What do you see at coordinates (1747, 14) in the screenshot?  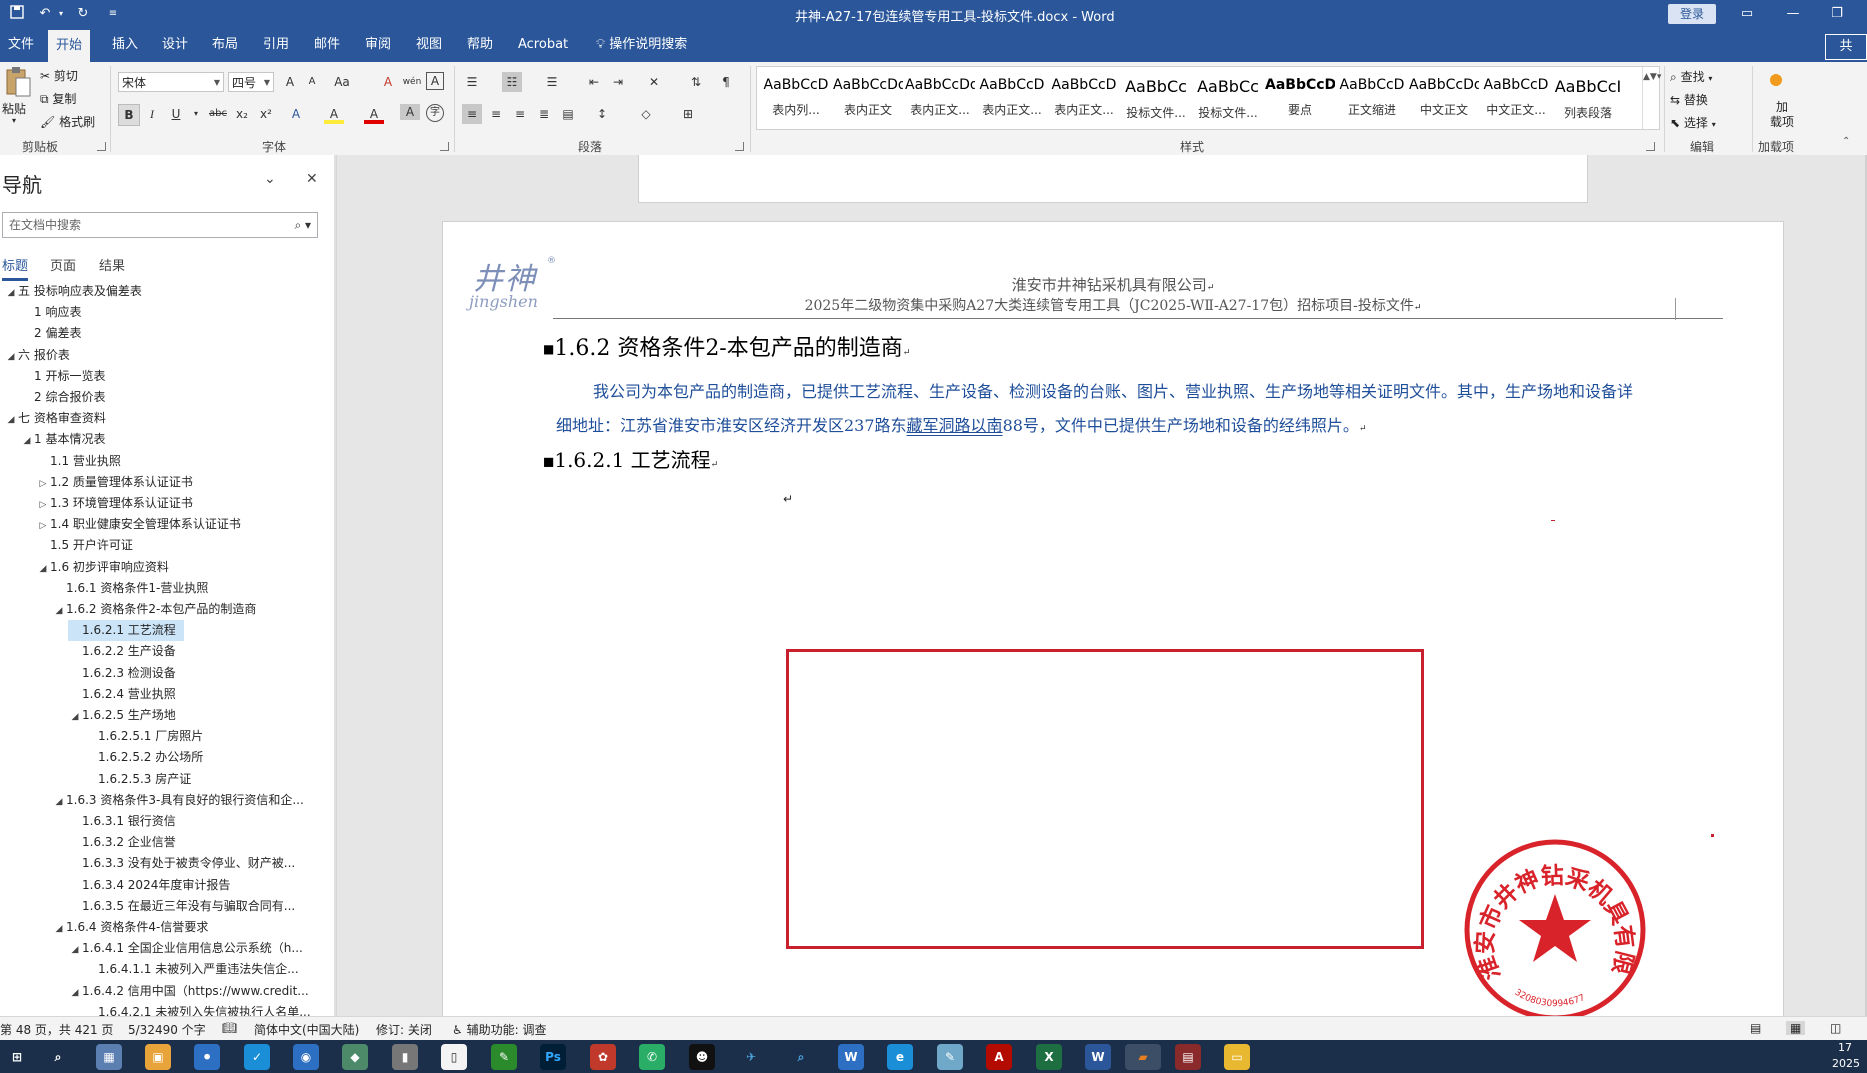 I see `ribbon-display-options-icon: ▭` at bounding box center [1747, 14].